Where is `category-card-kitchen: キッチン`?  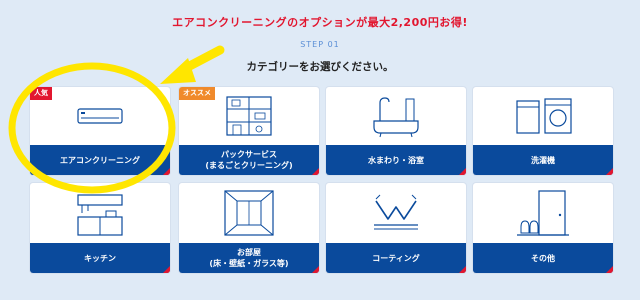
category-card-kitchen: キッチン is located at coordinates (100, 228).